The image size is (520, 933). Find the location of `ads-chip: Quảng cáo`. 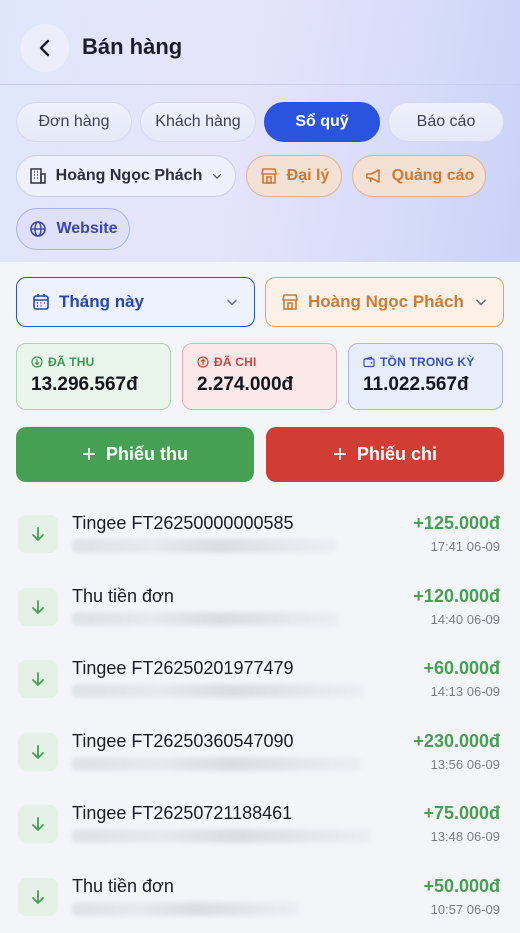

ads-chip: Quảng cáo is located at coordinates (419, 176).